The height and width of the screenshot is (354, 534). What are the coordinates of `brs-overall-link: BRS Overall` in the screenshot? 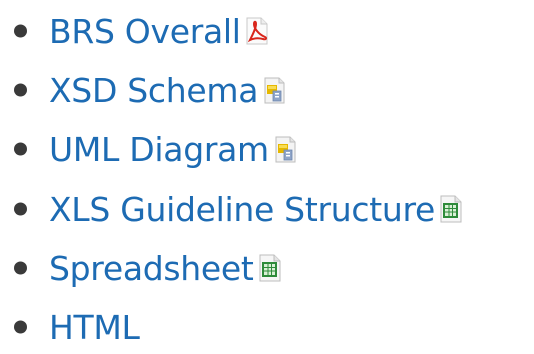 It's located at (159, 31).